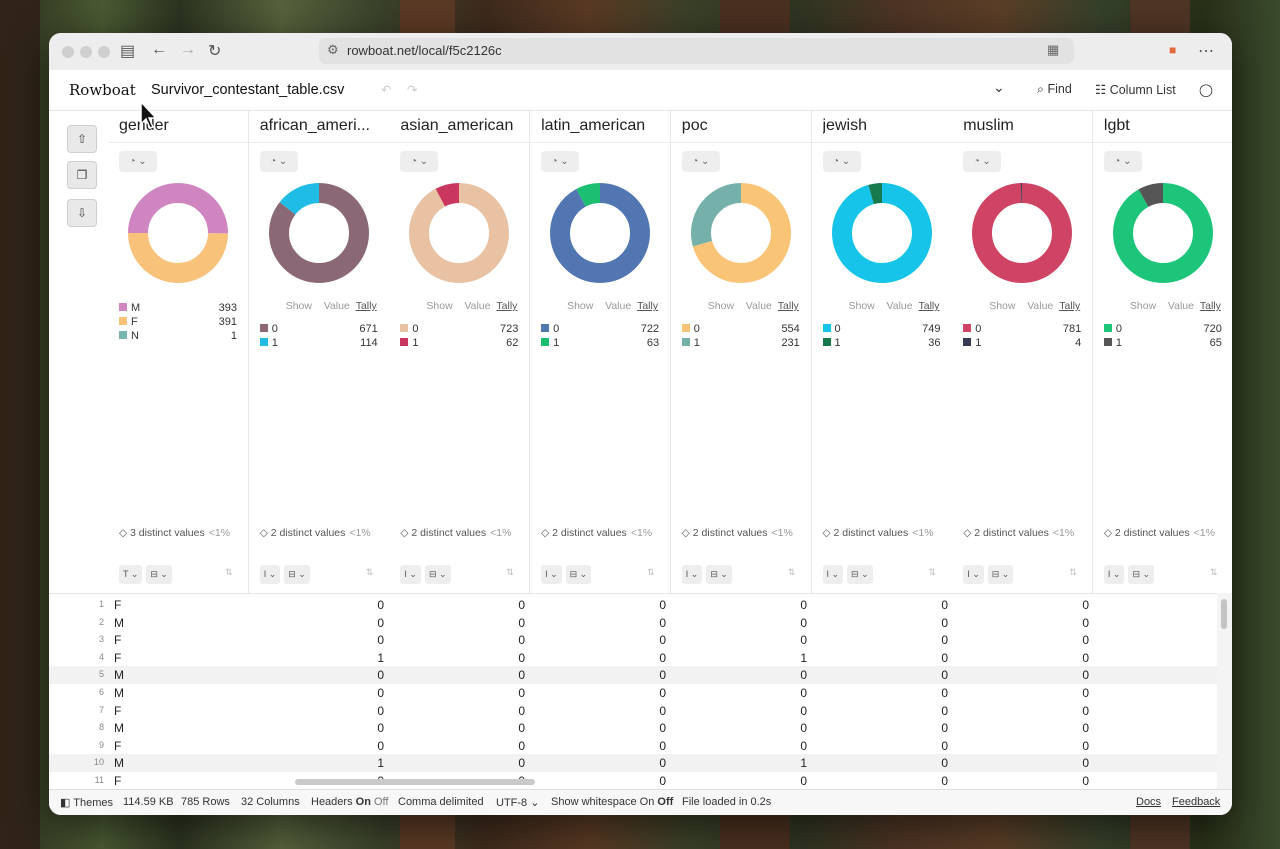  I want to click on legend-row: 1 65, so click(1162, 344).